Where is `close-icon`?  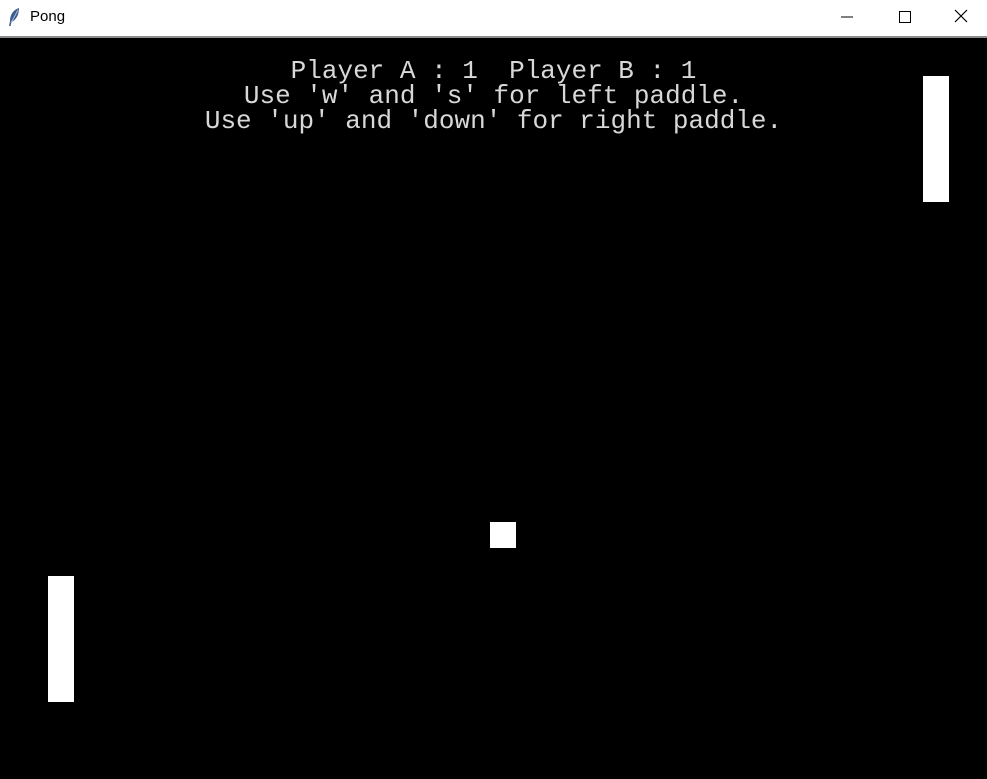
close-icon is located at coordinates (961, 17).